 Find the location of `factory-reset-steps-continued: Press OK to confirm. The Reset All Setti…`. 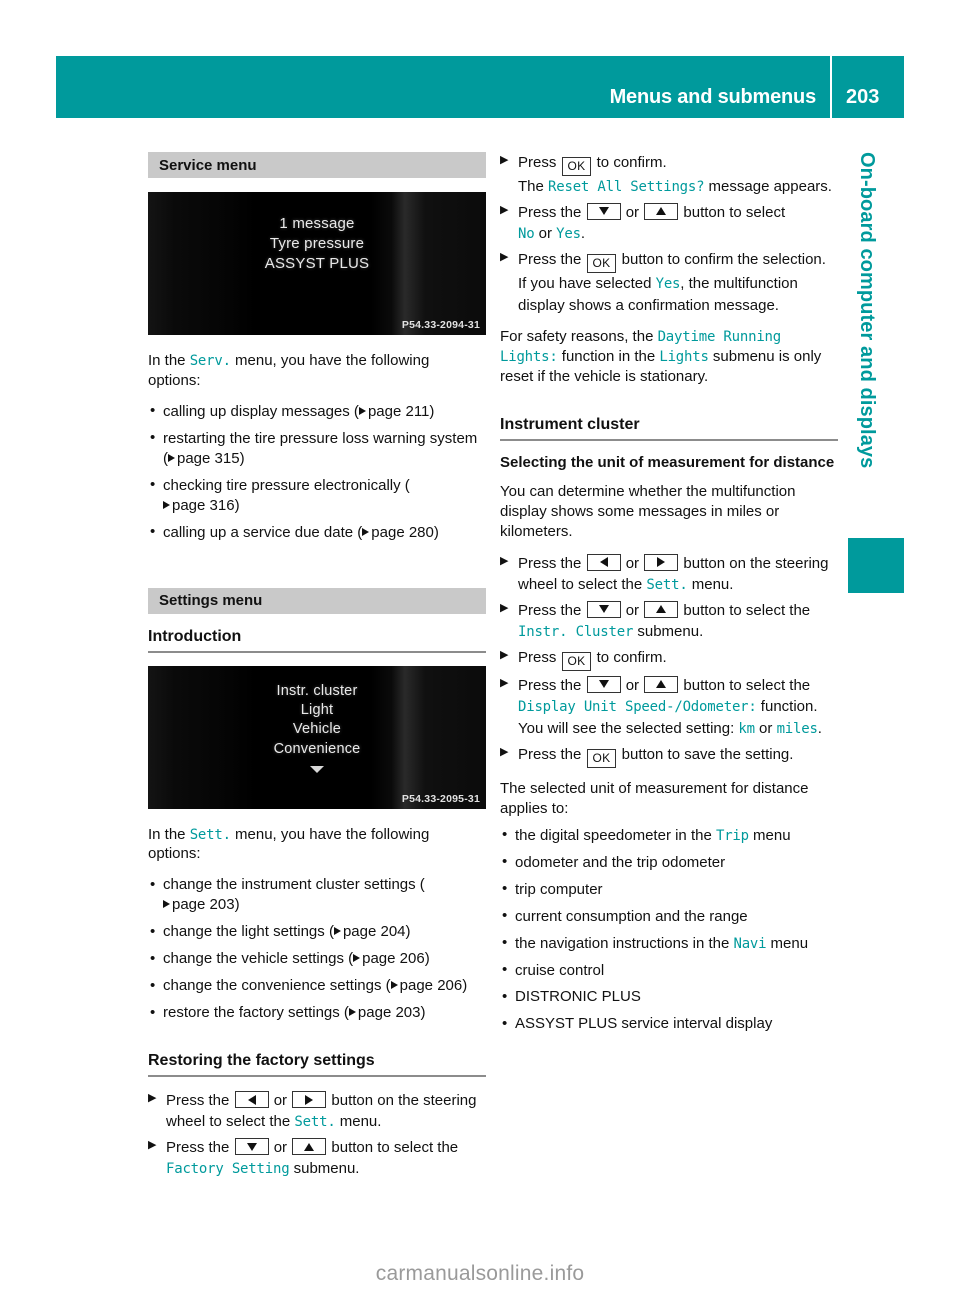

factory-reset-steps-continued: Press OK to confirm. The Reset All Setti… is located at coordinates (669, 234).